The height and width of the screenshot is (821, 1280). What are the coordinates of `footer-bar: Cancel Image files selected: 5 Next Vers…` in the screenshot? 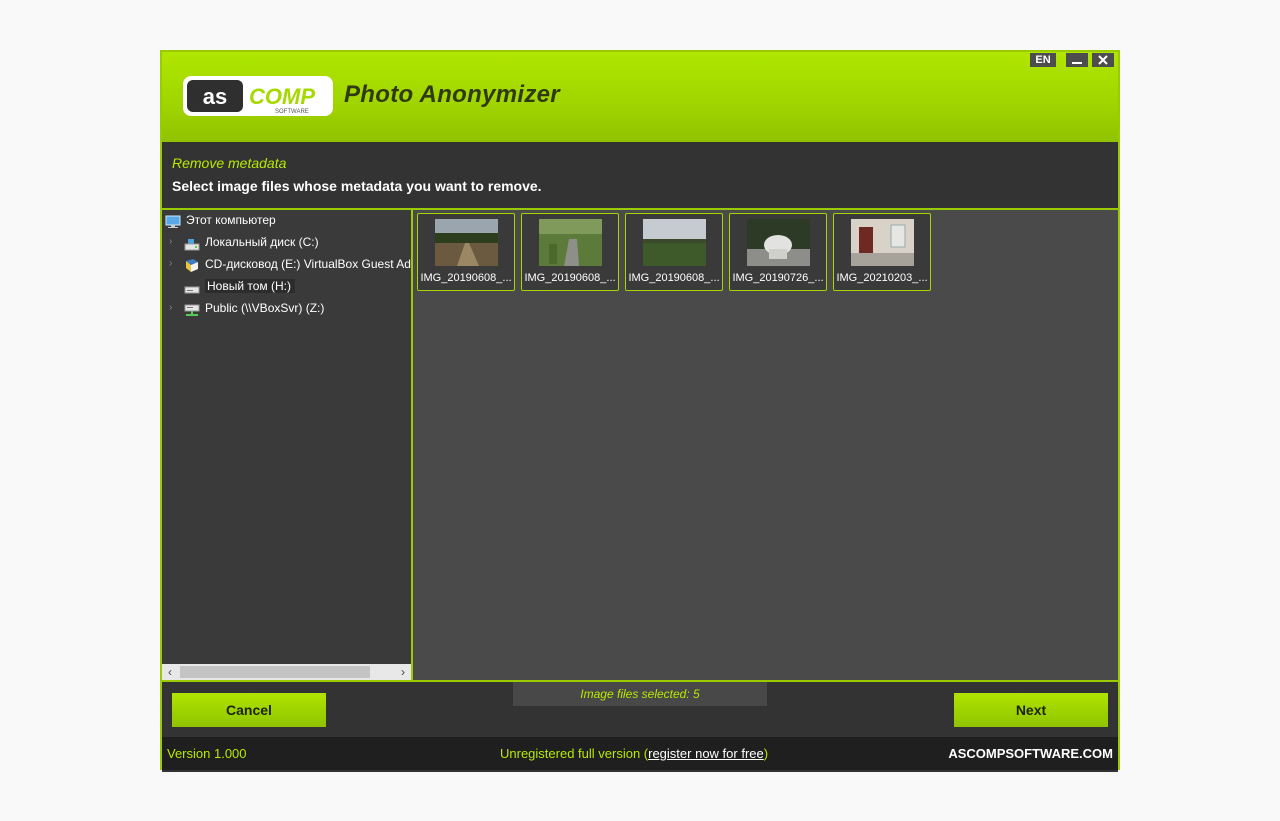 It's located at (640, 726).